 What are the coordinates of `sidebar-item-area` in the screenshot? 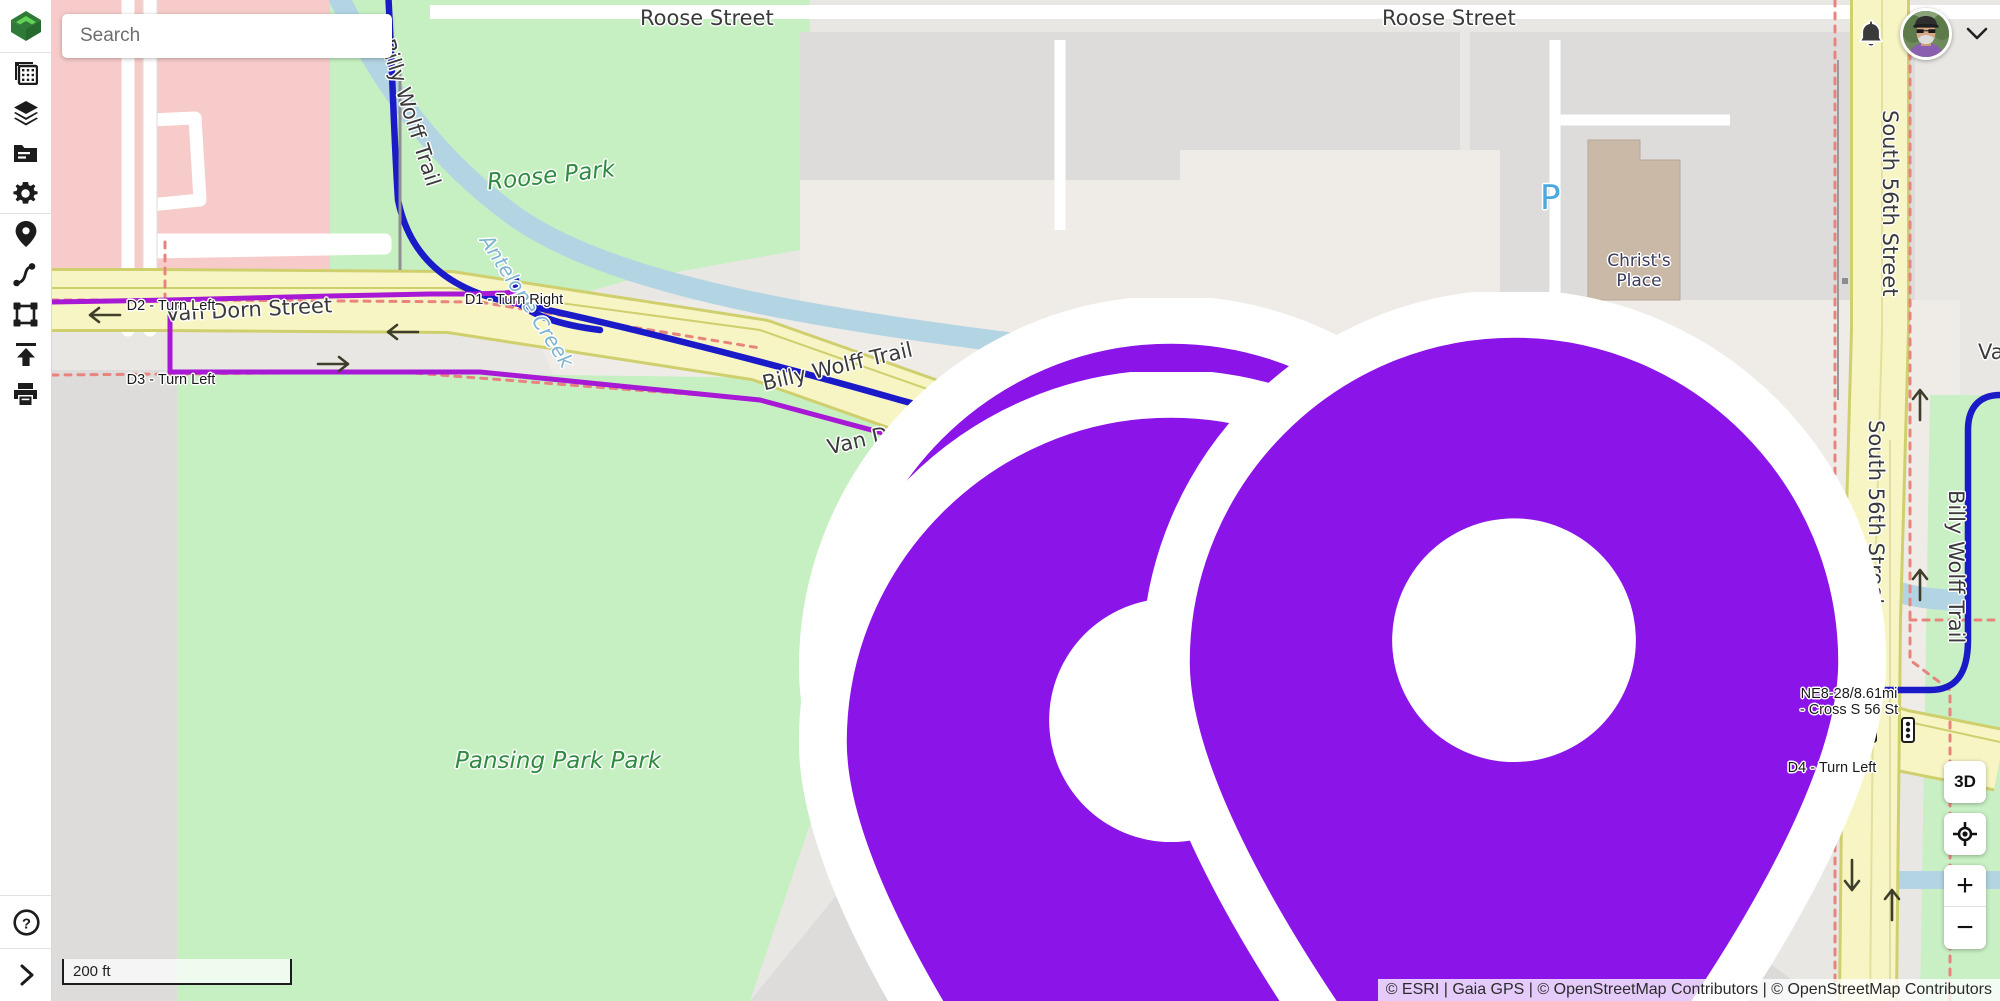 It's located at (26, 314).